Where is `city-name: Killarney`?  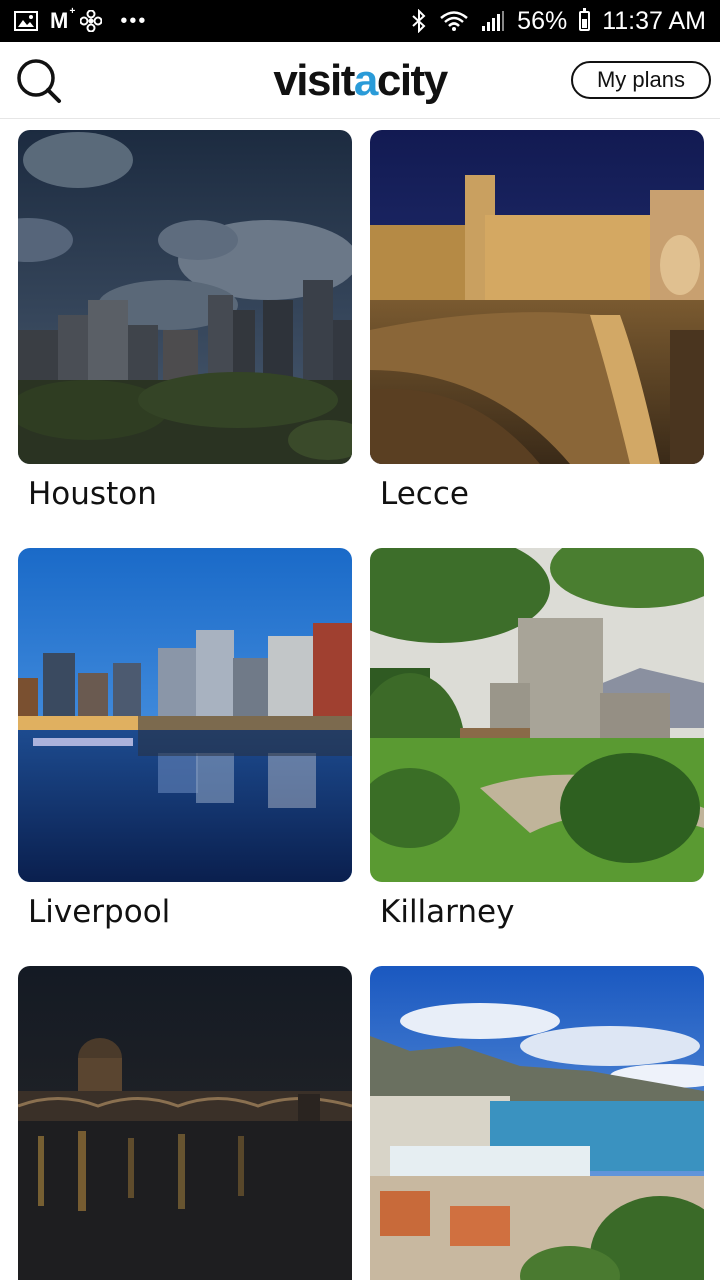
city-name: Killarney is located at coordinates (447, 912).